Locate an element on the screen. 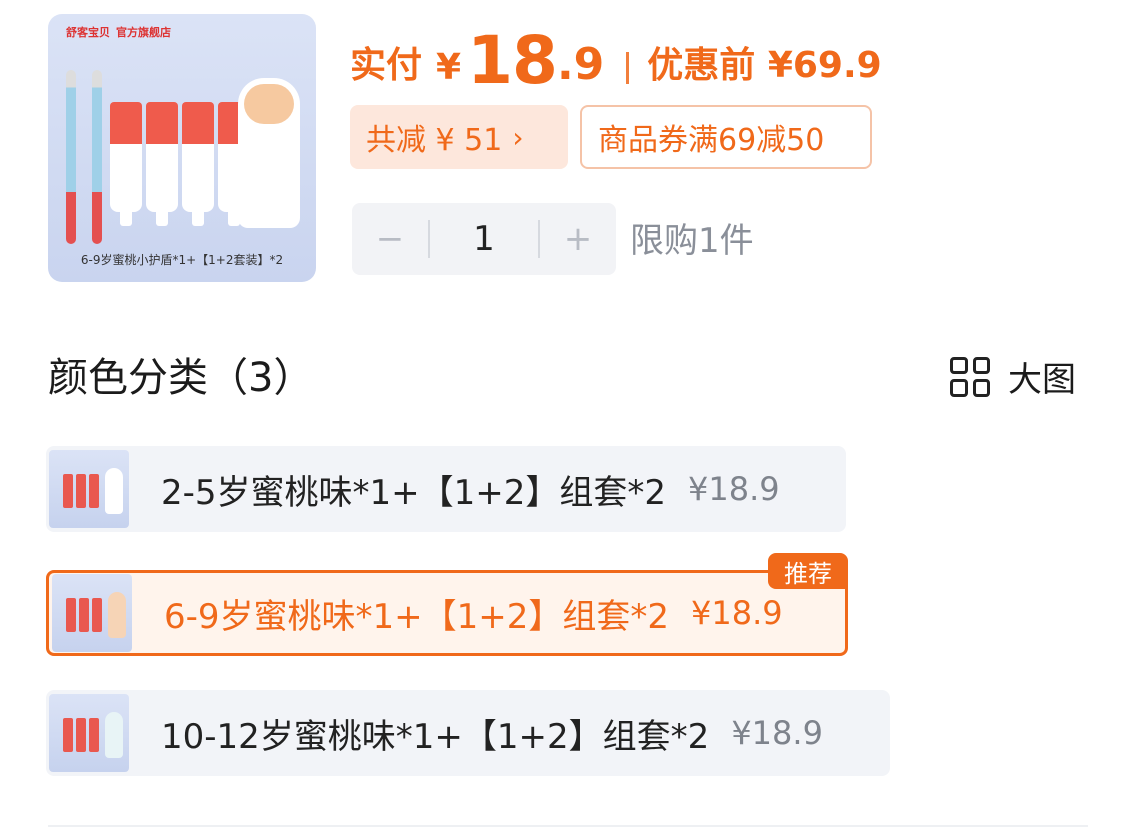 The image size is (1136, 828). purchase-limit-text: 限购1件 is located at coordinates (692, 241).